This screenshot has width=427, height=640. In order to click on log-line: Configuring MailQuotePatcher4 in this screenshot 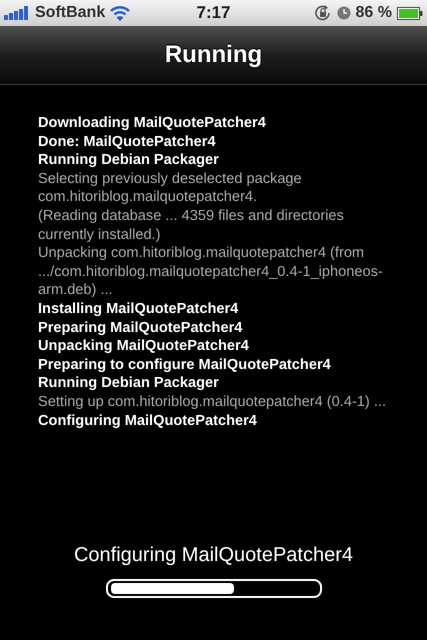, I will do `click(148, 421)`.